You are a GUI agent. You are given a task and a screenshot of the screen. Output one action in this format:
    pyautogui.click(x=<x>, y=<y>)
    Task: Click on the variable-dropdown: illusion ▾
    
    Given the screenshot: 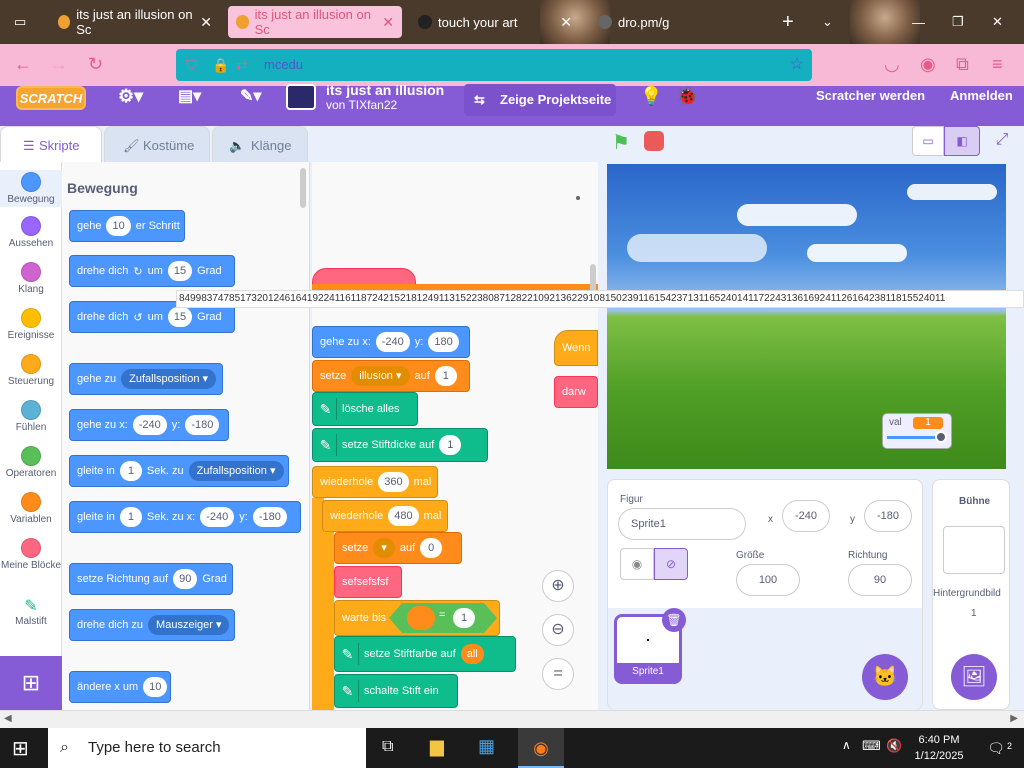 What is the action you would take?
    pyautogui.click(x=380, y=376)
    